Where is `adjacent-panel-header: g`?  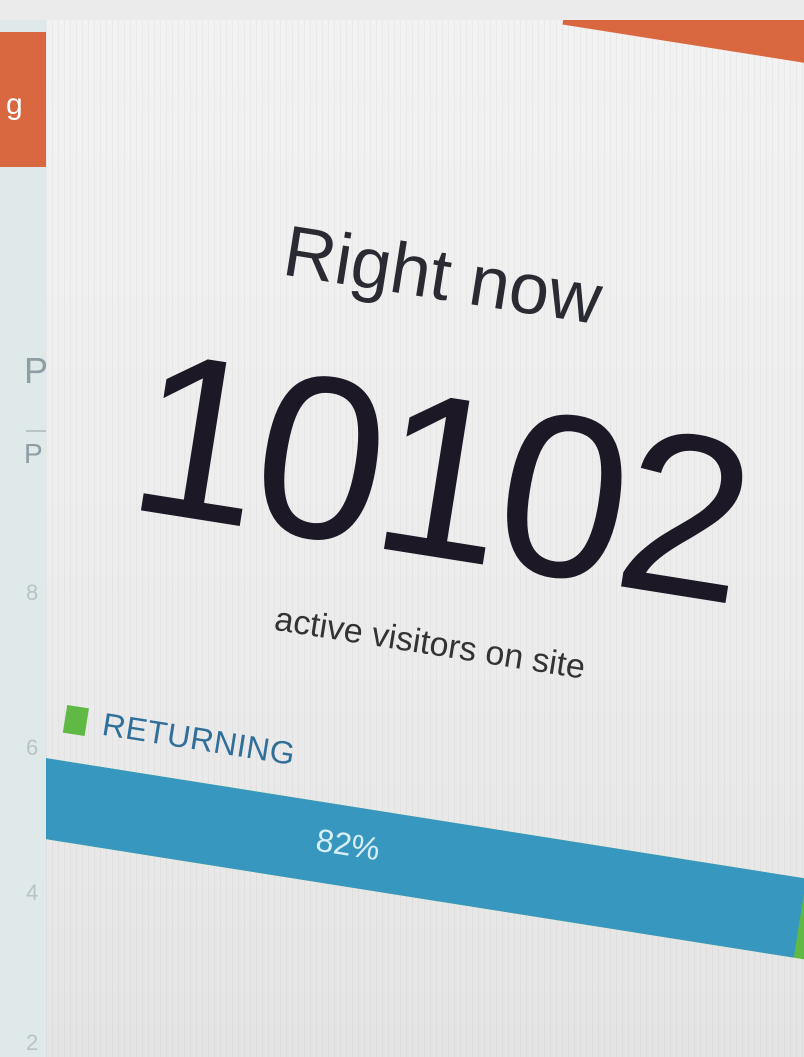 adjacent-panel-header: g is located at coordinates (23, 99).